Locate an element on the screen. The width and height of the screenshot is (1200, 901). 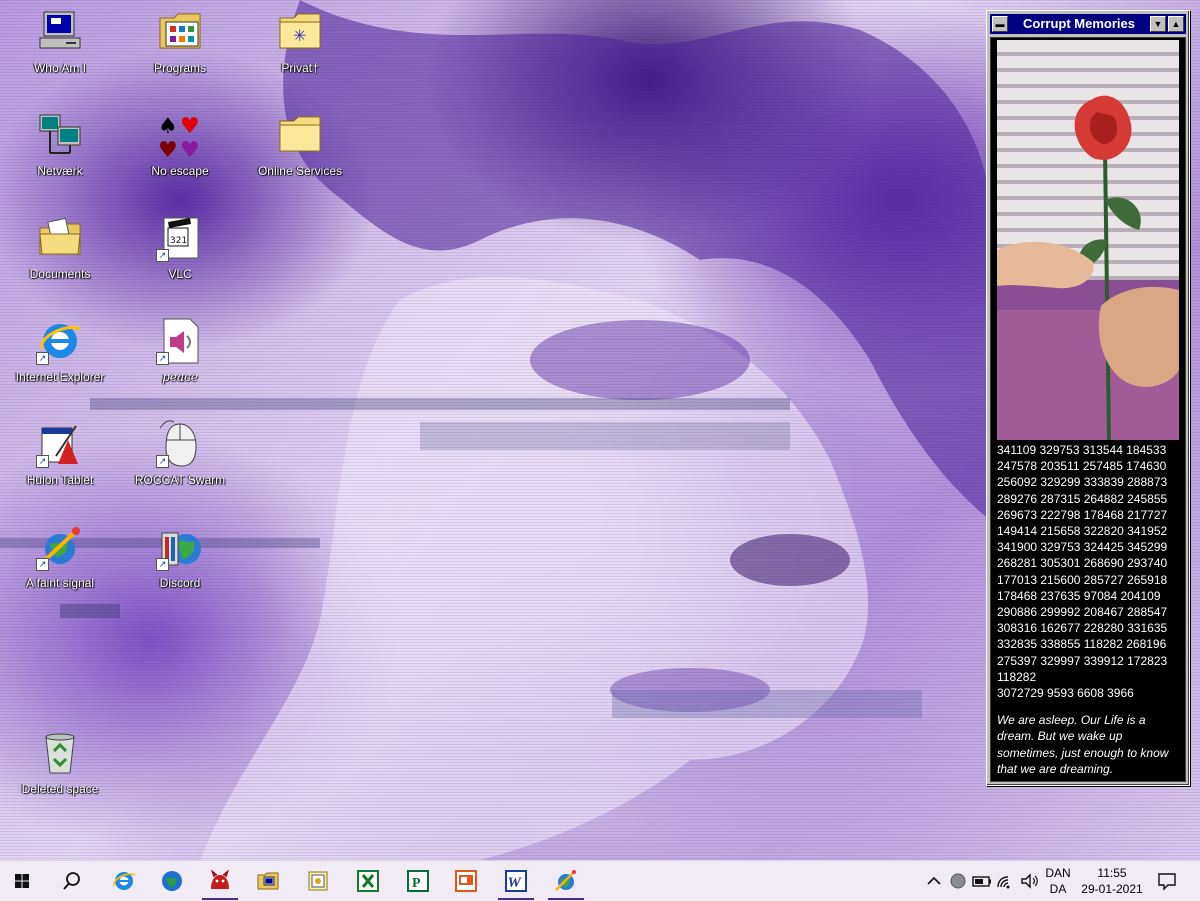
taskbar-project: P is located at coordinates (418, 881).